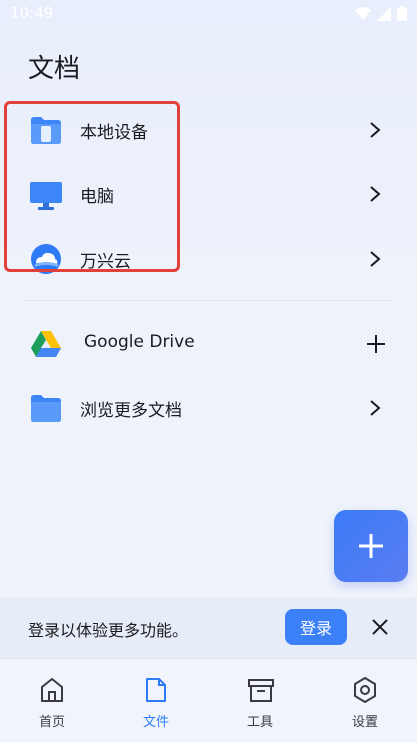  What do you see at coordinates (261, 690) in the screenshot?
I see `archive-box-icon` at bounding box center [261, 690].